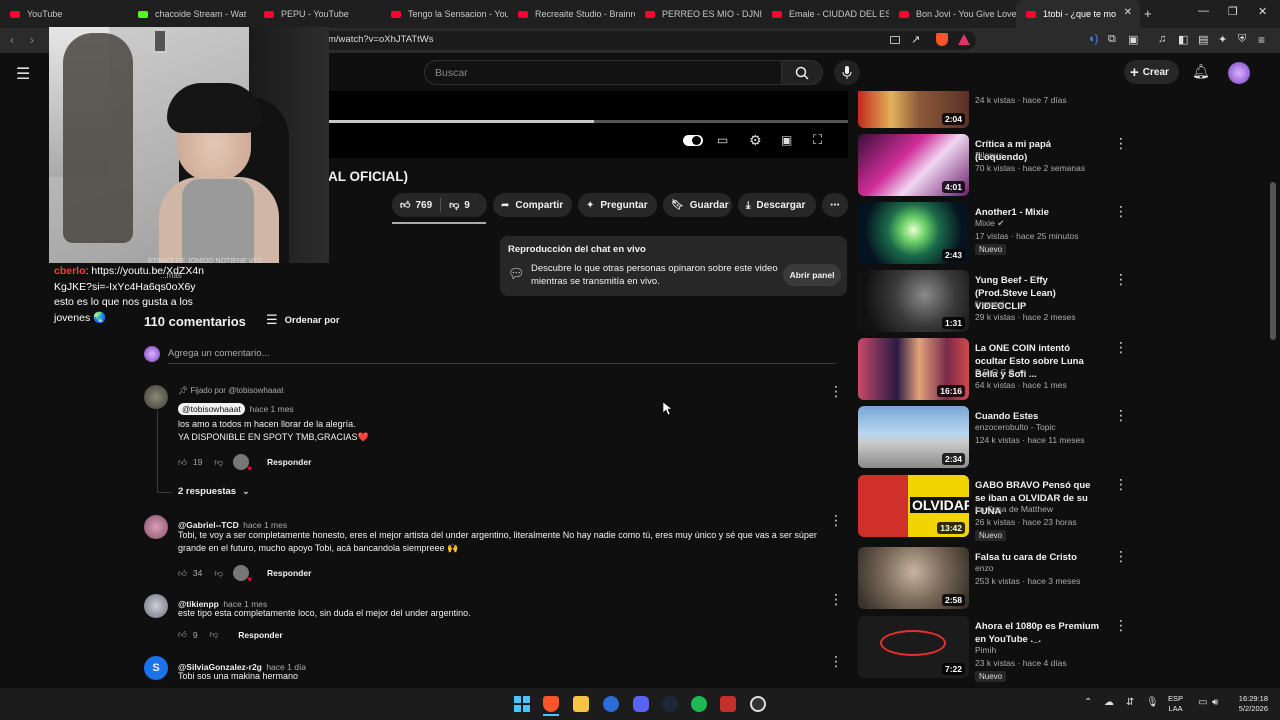 This screenshot has height=720, width=1280. Describe the element at coordinates (1128, 12) in the screenshot. I see `close-icon: ✕` at that location.